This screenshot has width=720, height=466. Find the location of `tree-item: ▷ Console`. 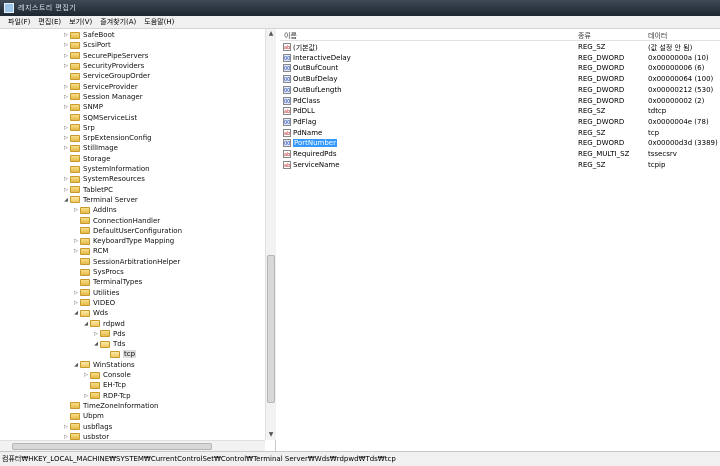

tree-item: ▷ Console is located at coordinates (106, 375).